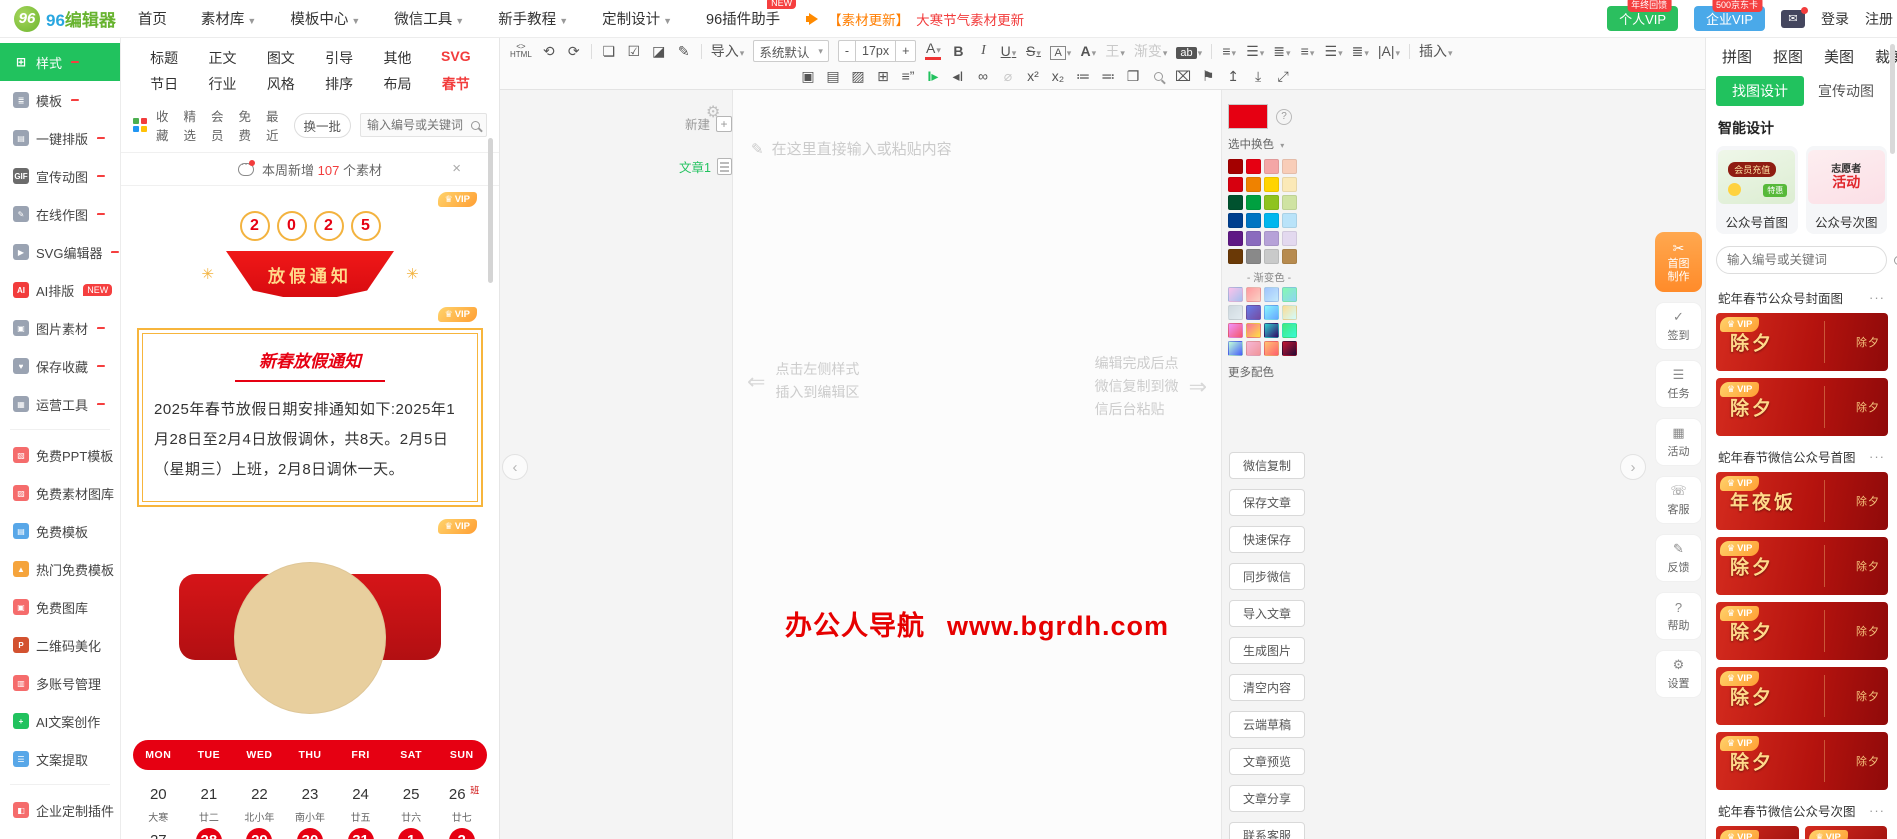 This screenshot has height=839, width=1897. Describe the element at coordinates (1267, 650) in the screenshot. I see `action-button: 生成图片` at that location.